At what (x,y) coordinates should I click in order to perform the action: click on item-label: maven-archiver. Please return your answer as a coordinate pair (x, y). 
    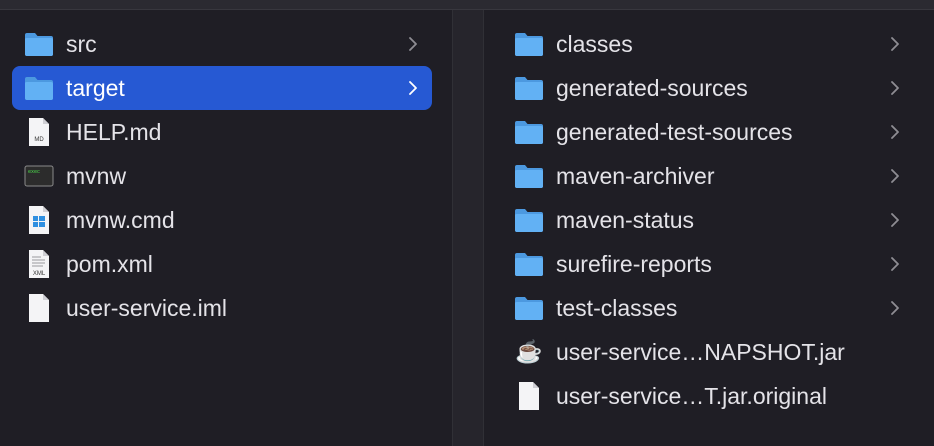
    Looking at the image, I should click on (635, 175).